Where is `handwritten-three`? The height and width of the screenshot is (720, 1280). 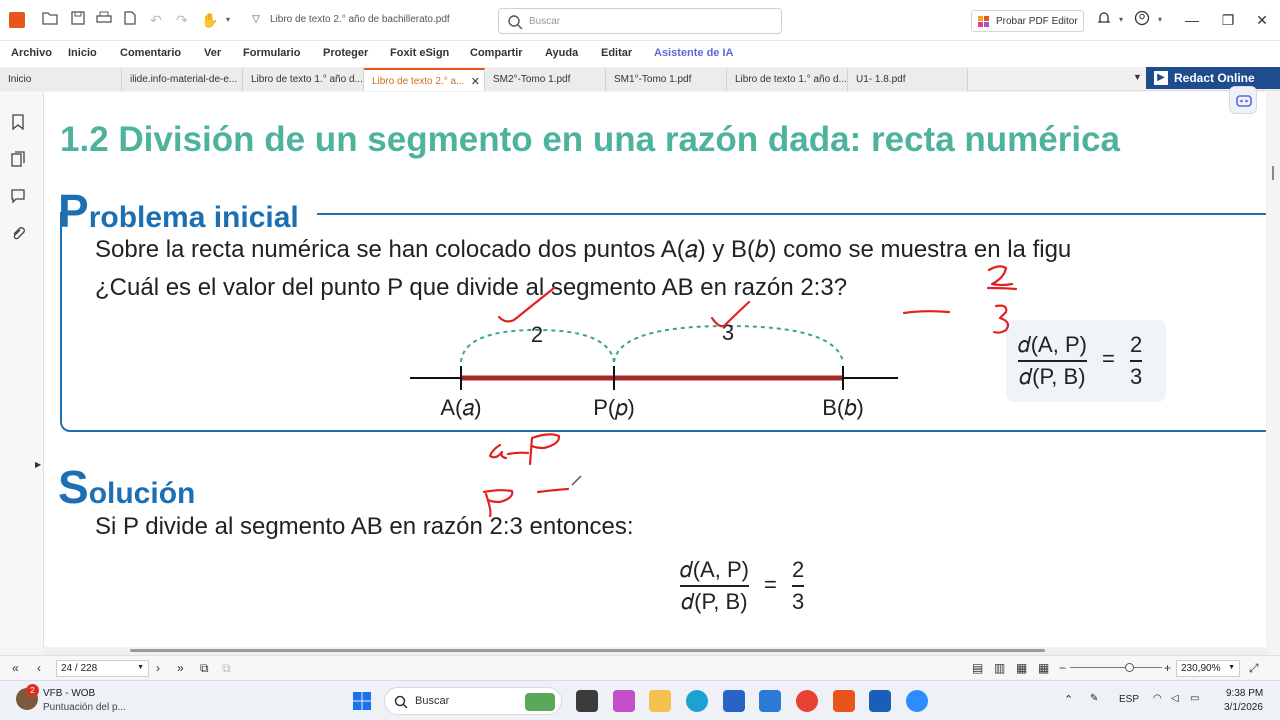 handwritten-three is located at coordinates (1001, 319).